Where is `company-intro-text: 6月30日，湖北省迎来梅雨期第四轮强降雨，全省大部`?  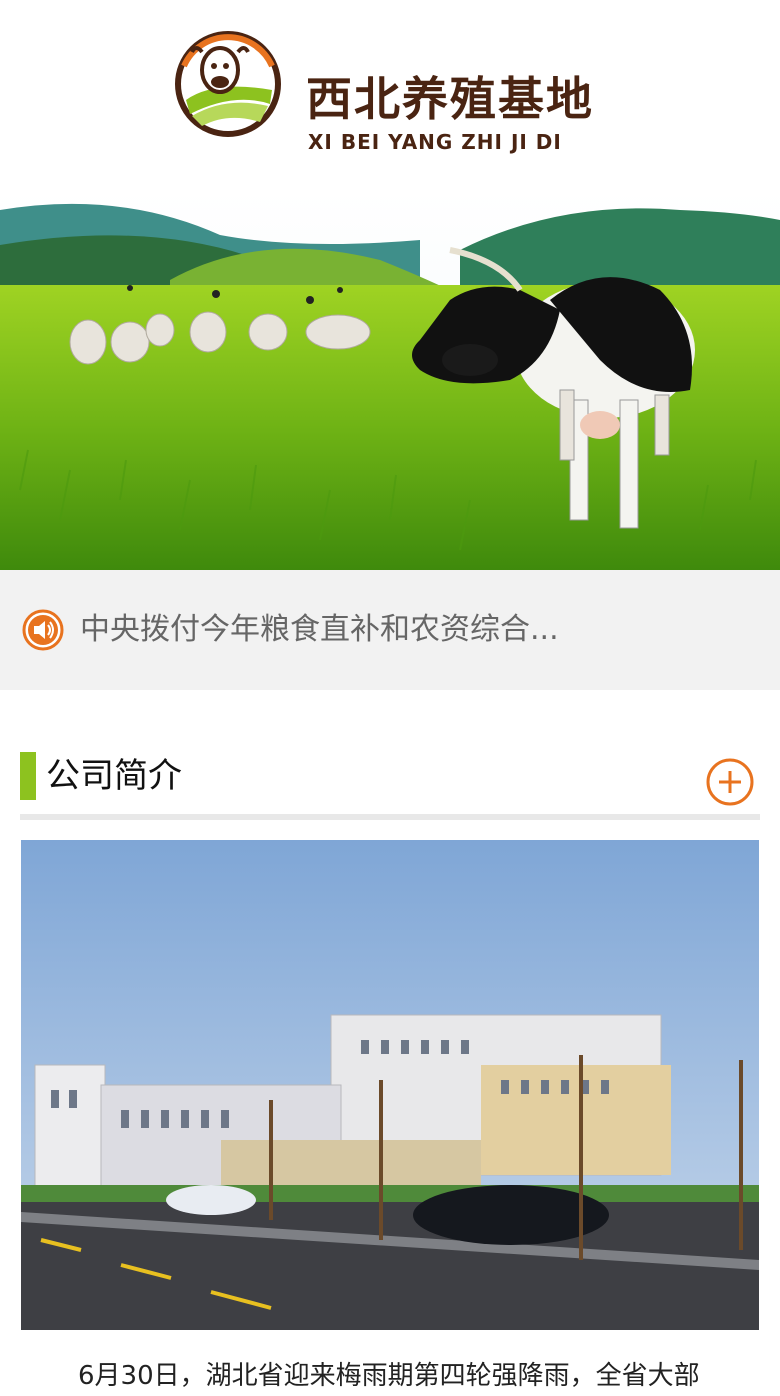
company-intro-text: 6月30日，湖北省迎来梅雨期第四轮强降雨，全省大部 is located at coordinates (389, 1376).